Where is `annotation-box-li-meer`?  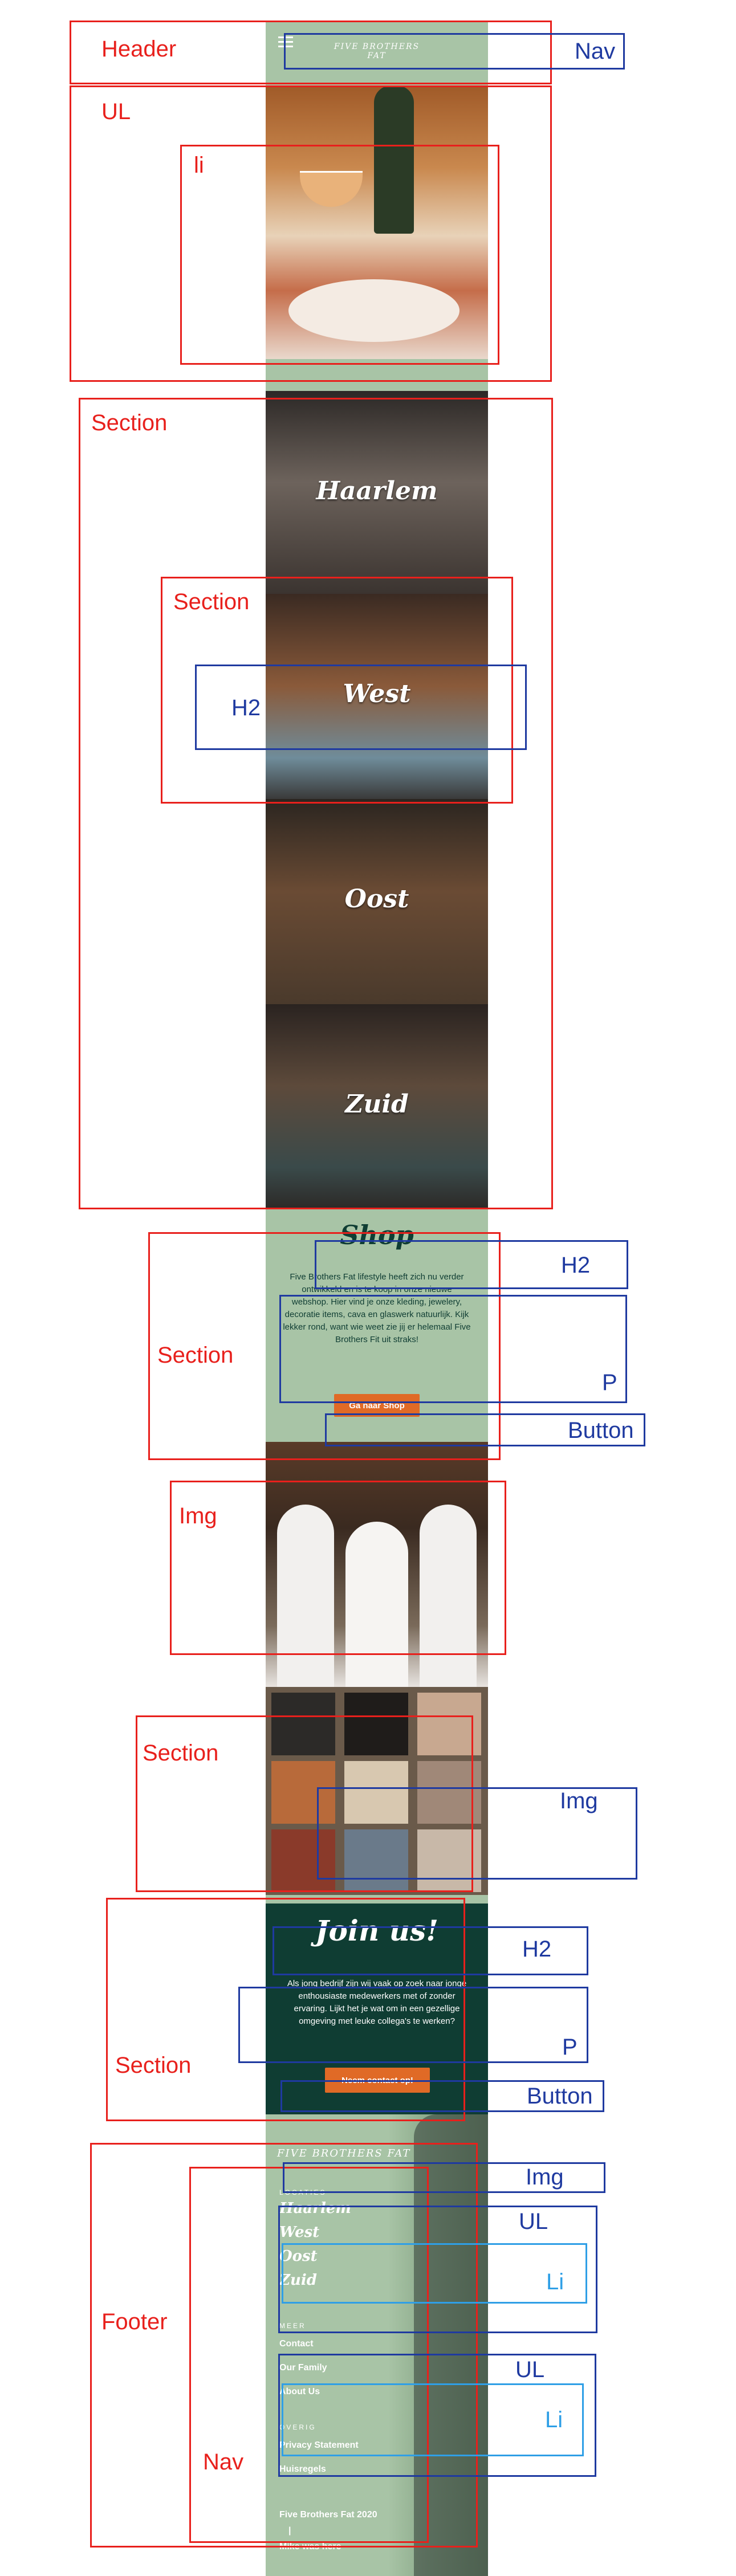 annotation-box-li-meer is located at coordinates (433, 2419).